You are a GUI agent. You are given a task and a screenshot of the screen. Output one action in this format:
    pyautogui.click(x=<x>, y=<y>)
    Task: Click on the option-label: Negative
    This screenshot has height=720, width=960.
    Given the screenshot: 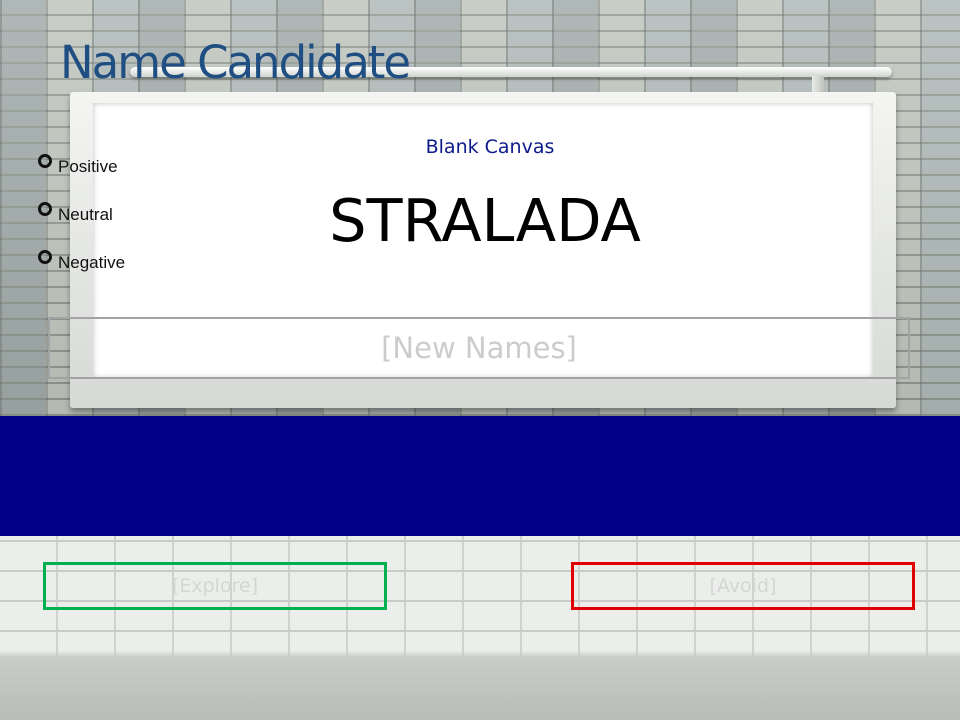 What is the action you would take?
    pyautogui.click(x=92, y=262)
    